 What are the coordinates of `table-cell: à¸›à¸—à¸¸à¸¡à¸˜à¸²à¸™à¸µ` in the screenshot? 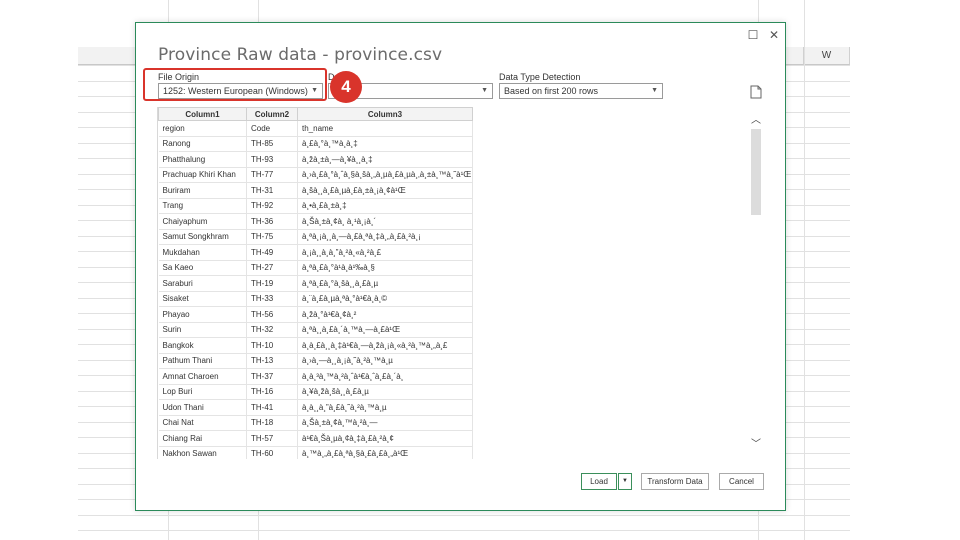 It's located at (385, 361).